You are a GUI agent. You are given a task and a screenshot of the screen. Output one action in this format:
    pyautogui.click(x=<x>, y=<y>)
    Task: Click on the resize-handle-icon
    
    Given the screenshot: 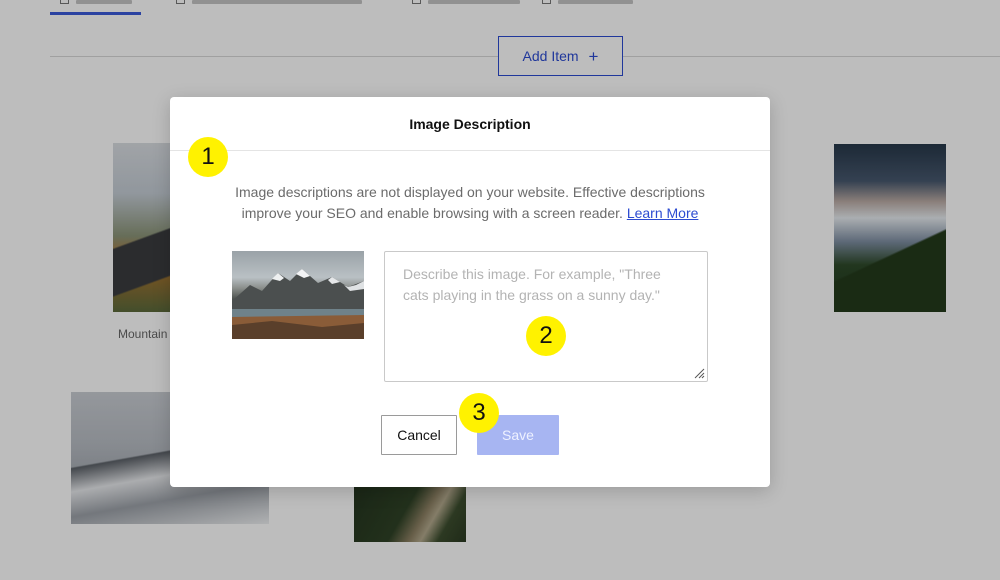 What is the action you would take?
    pyautogui.click(x=699, y=373)
    